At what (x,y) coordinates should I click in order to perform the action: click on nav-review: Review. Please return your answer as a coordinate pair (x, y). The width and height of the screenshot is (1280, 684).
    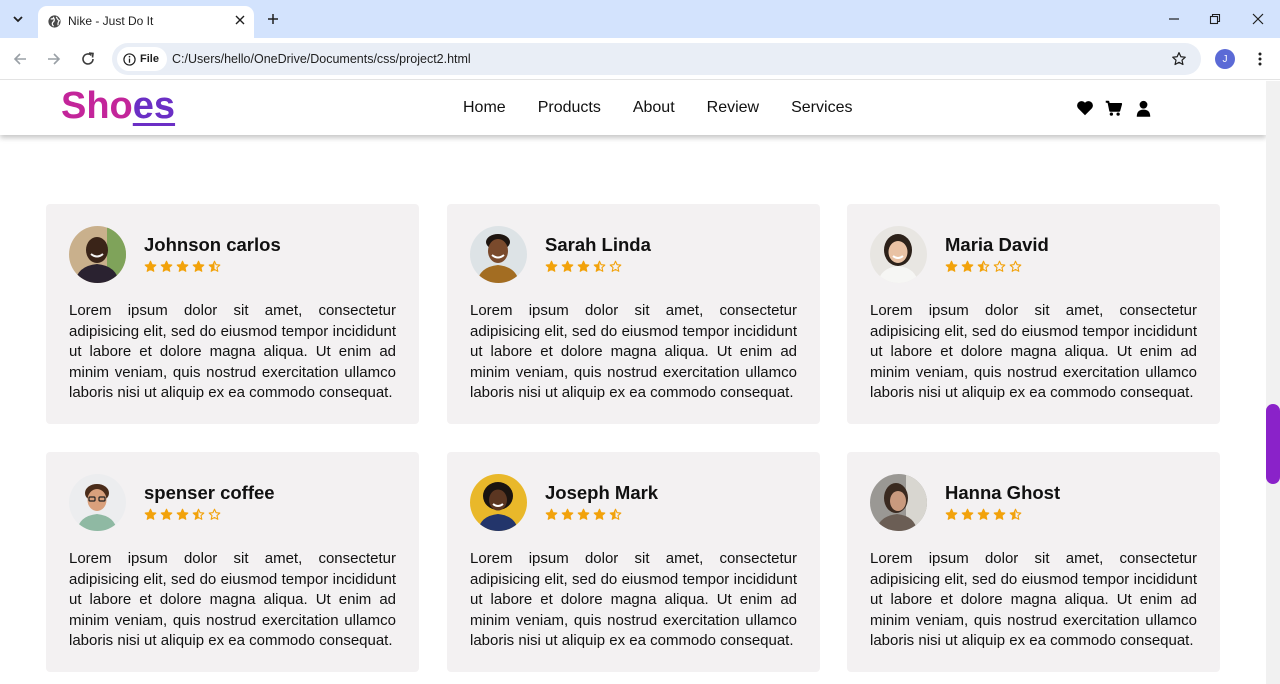
    Looking at the image, I should click on (733, 108).